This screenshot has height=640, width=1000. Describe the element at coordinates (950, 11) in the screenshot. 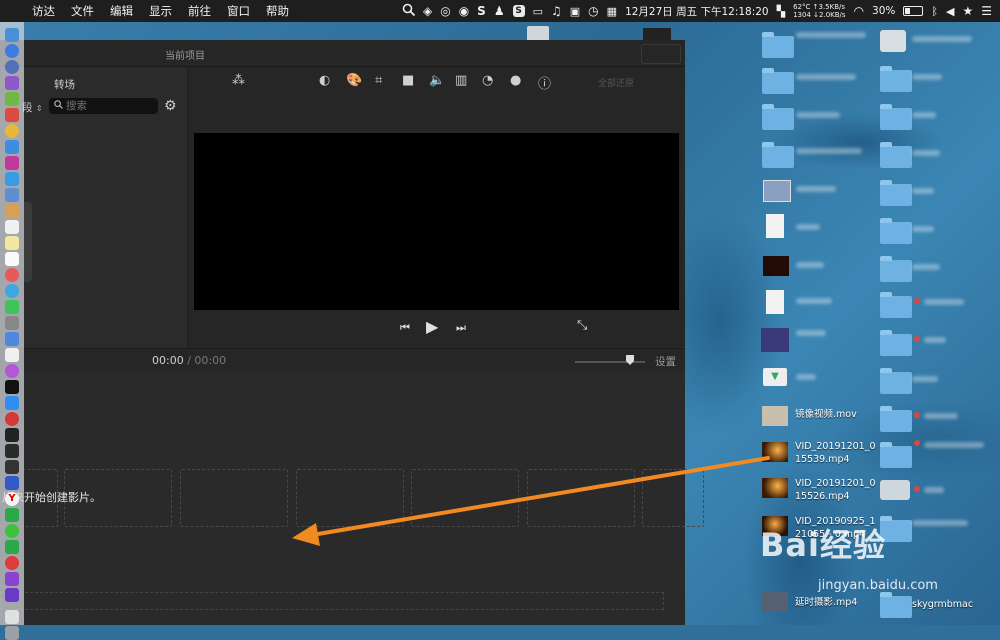

I see `volume-icon: ◀` at that location.